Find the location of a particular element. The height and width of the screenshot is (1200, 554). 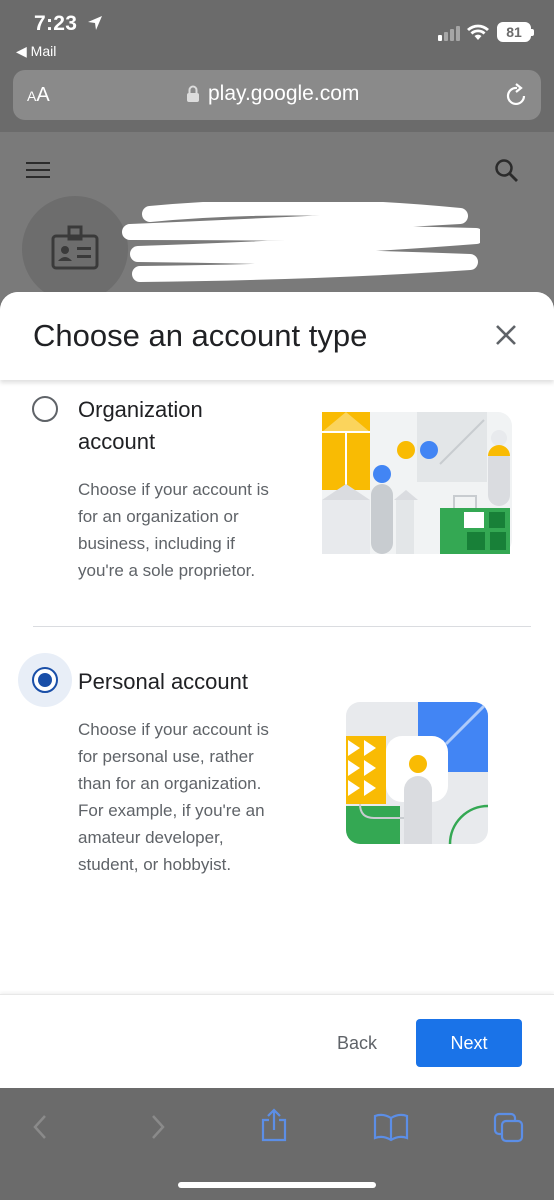

options-divider is located at coordinates (282, 626).